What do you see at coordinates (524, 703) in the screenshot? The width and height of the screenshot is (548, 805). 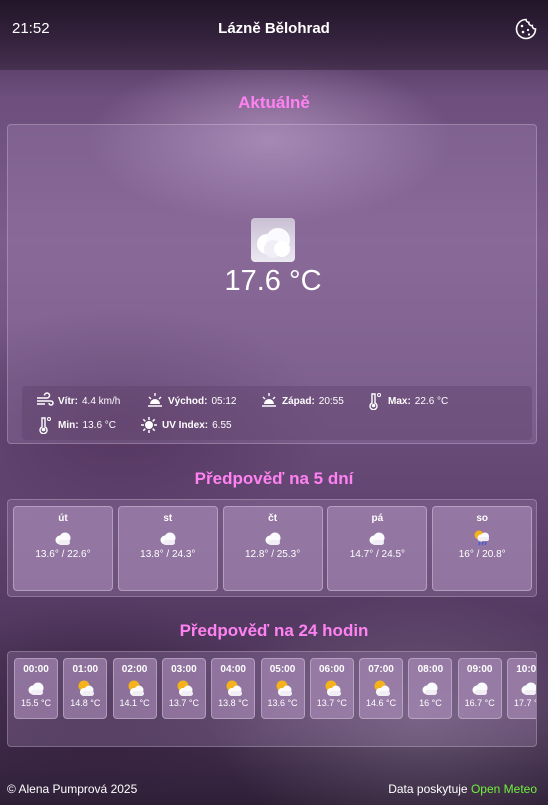 I see `hour-temp: 17.7 °C` at bounding box center [524, 703].